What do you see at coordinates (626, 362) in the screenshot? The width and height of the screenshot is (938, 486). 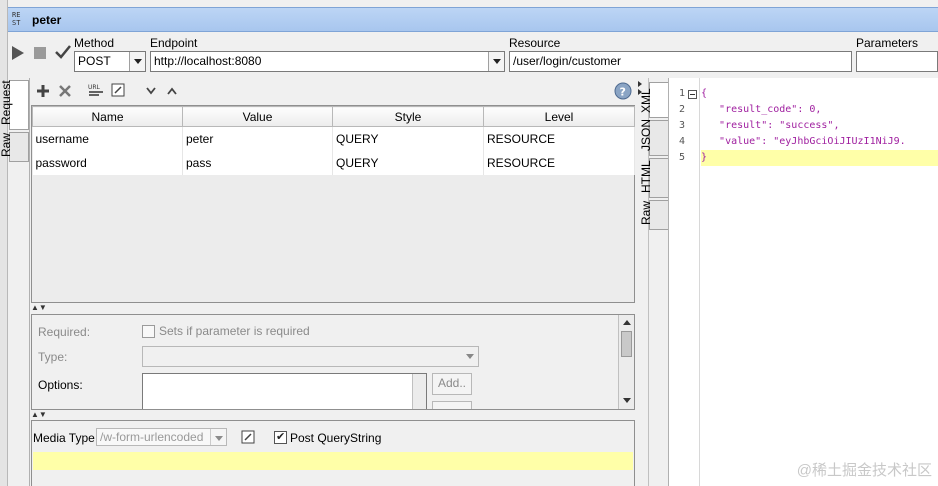 I see `properties-scrollbar` at bounding box center [626, 362].